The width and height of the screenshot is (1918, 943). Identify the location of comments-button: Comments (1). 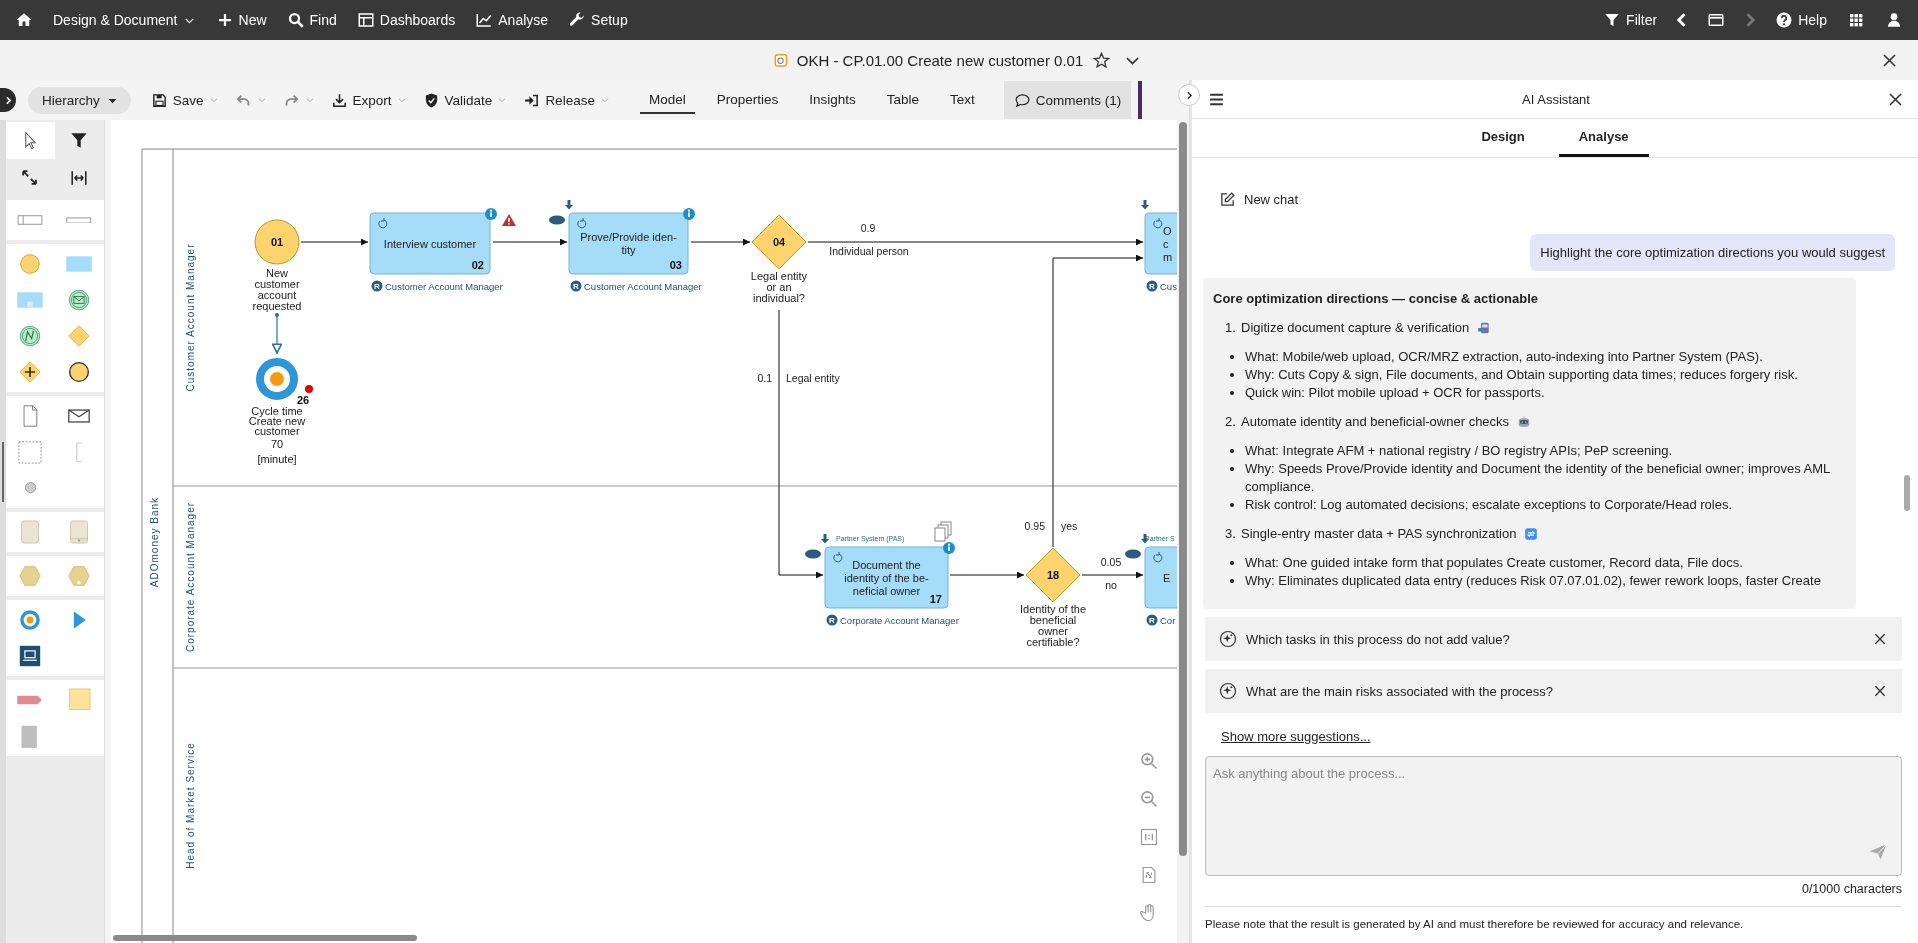
(1067, 100).